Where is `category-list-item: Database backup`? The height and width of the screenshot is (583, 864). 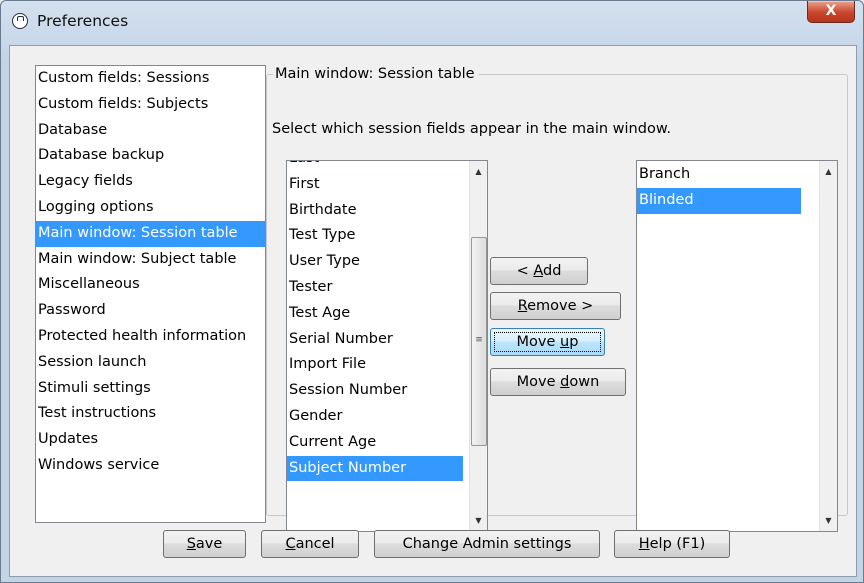 category-list-item: Database backup is located at coordinates (150, 156).